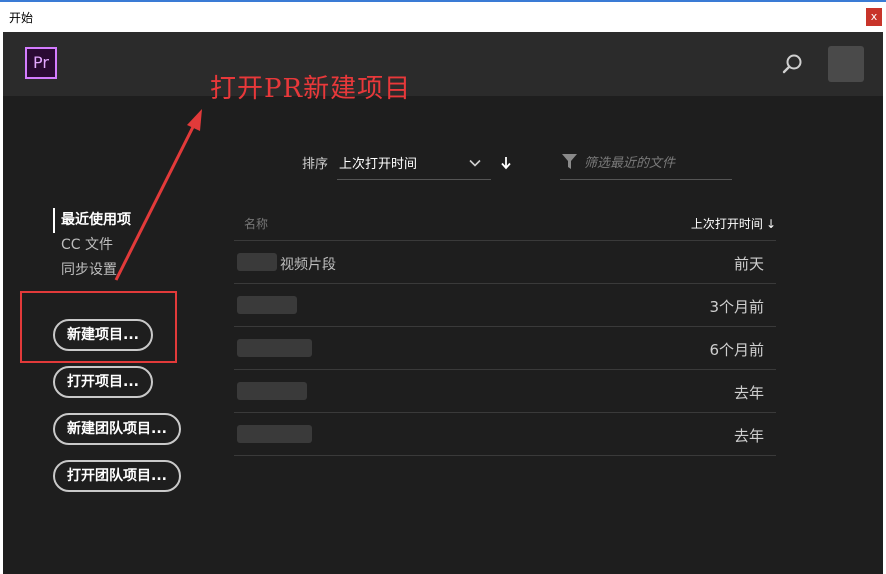 Image resolution: width=886 pixels, height=574 pixels. What do you see at coordinates (256, 223) in the screenshot?
I see `column-name-header: 名称` at bounding box center [256, 223].